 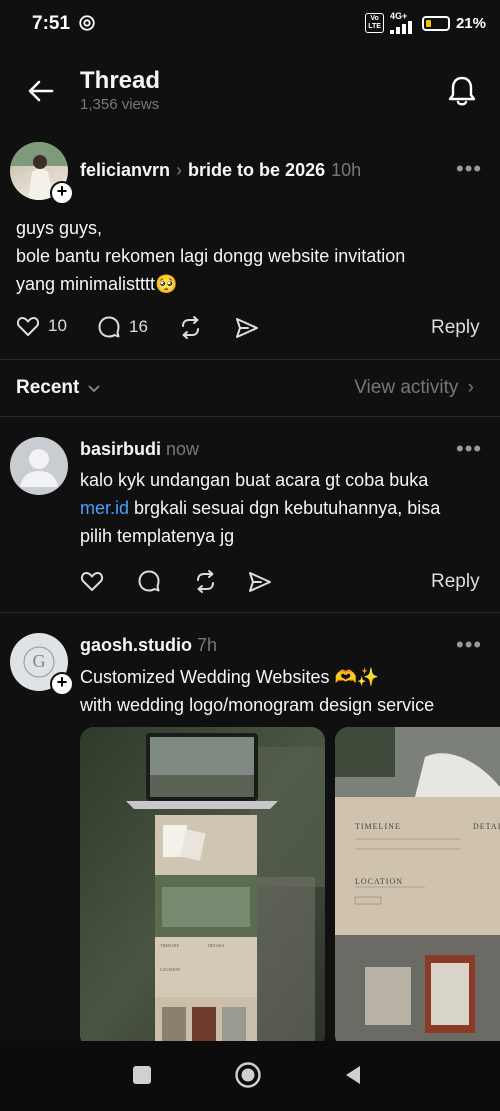 I want to click on img1-timeline-label: TIMELINE, so click(x=169, y=945).